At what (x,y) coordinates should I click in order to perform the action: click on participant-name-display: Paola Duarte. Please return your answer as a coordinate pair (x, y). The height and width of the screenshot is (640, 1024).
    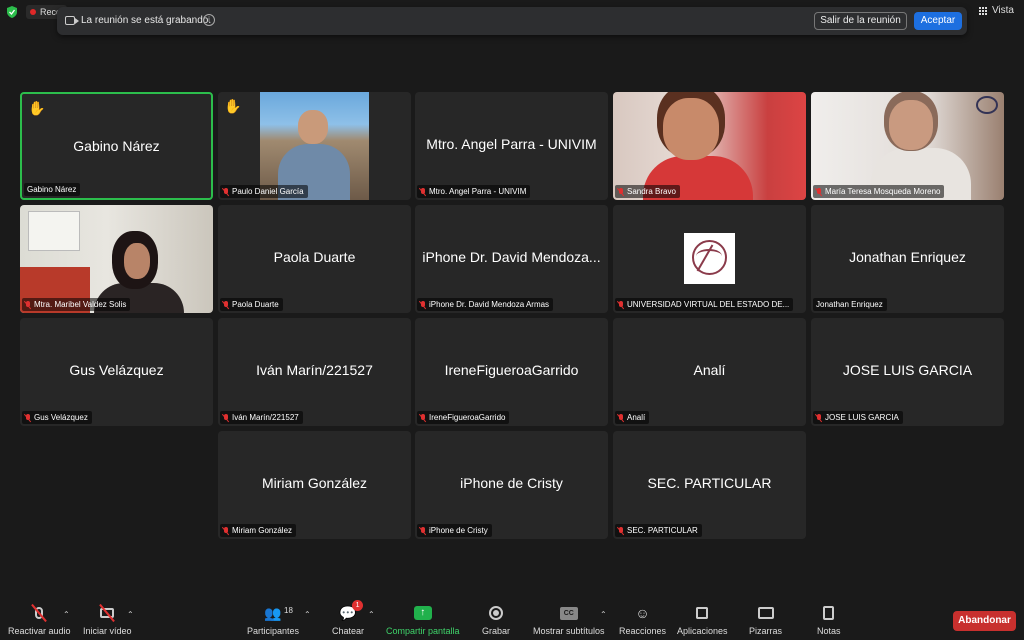
    Looking at the image, I should click on (314, 257).